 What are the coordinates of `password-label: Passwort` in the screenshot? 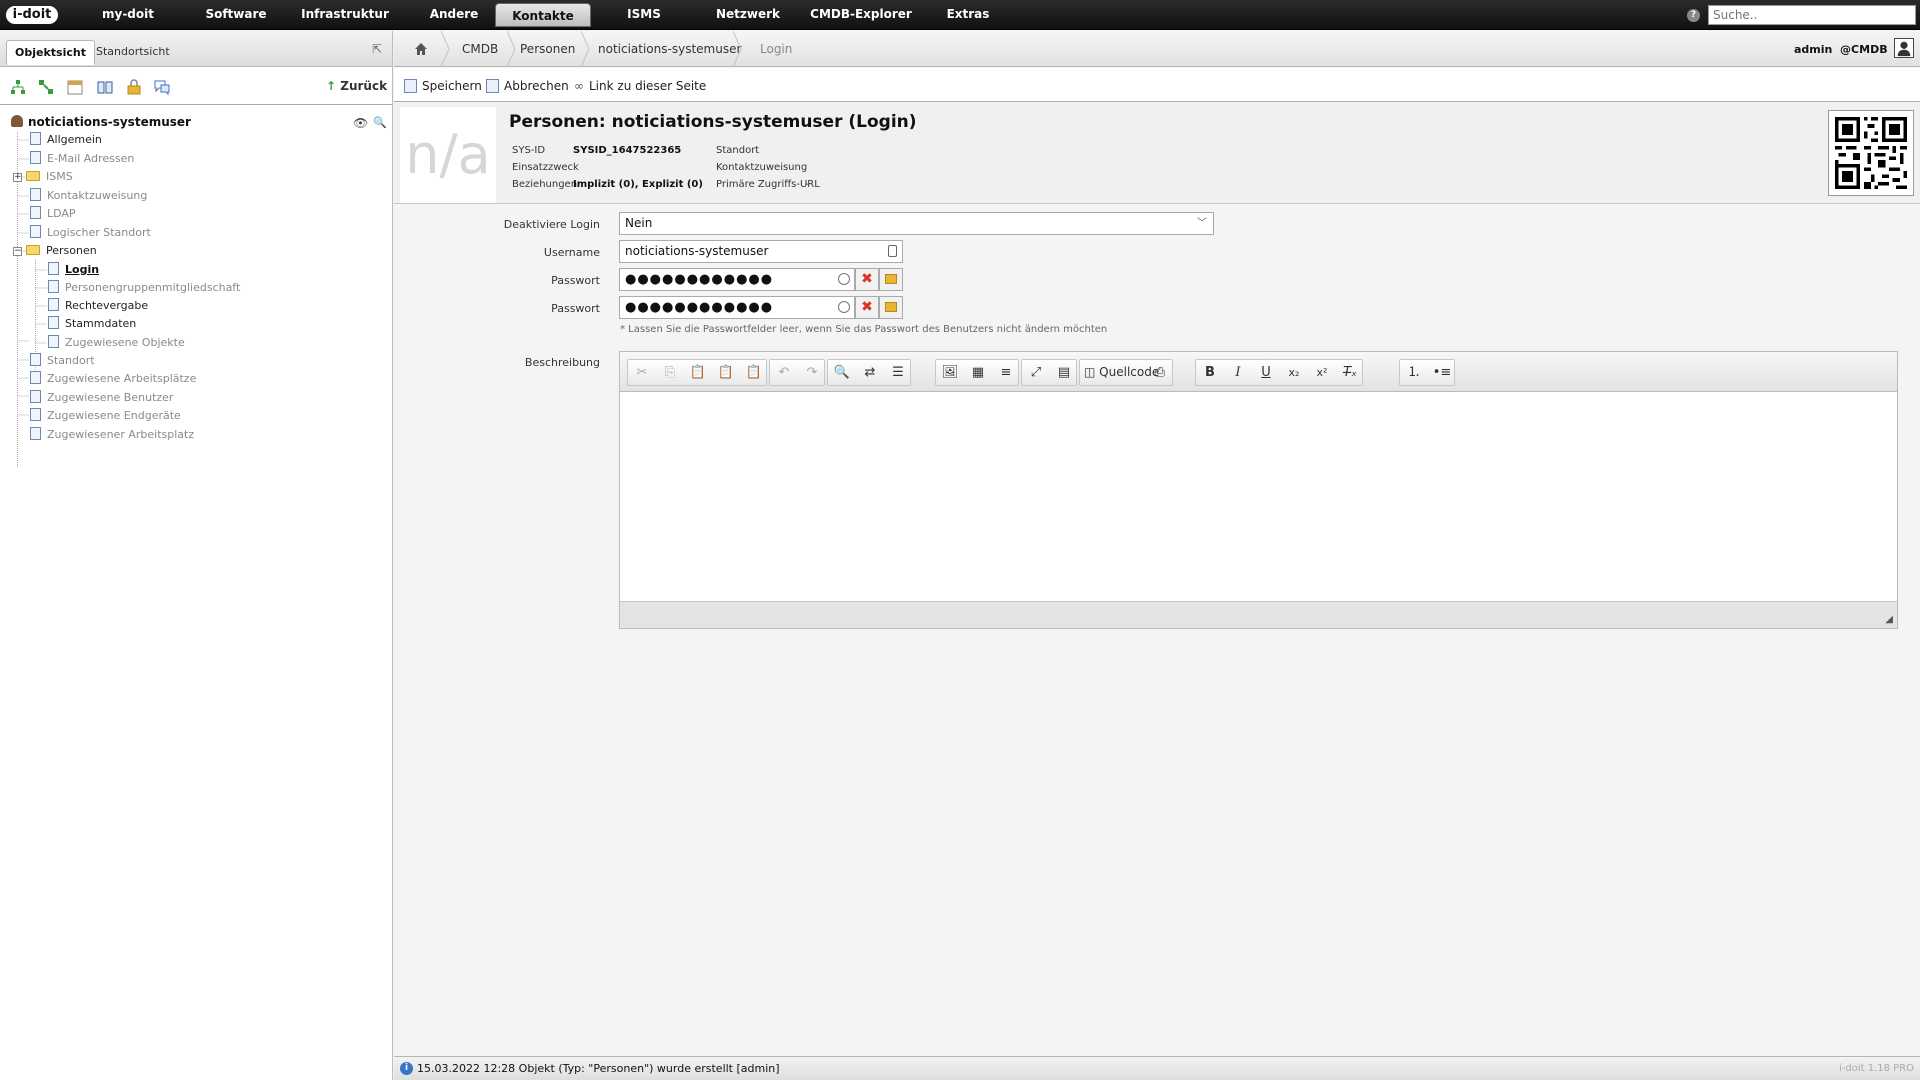 It's located at (575, 280).